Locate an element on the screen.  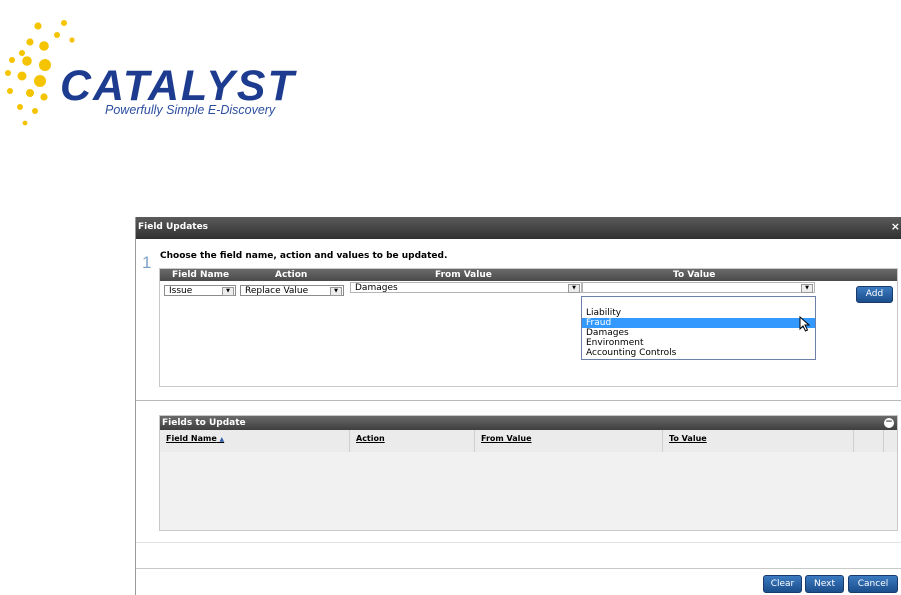
action-select: Replace Value ▼ is located at coordinates (292, 290).